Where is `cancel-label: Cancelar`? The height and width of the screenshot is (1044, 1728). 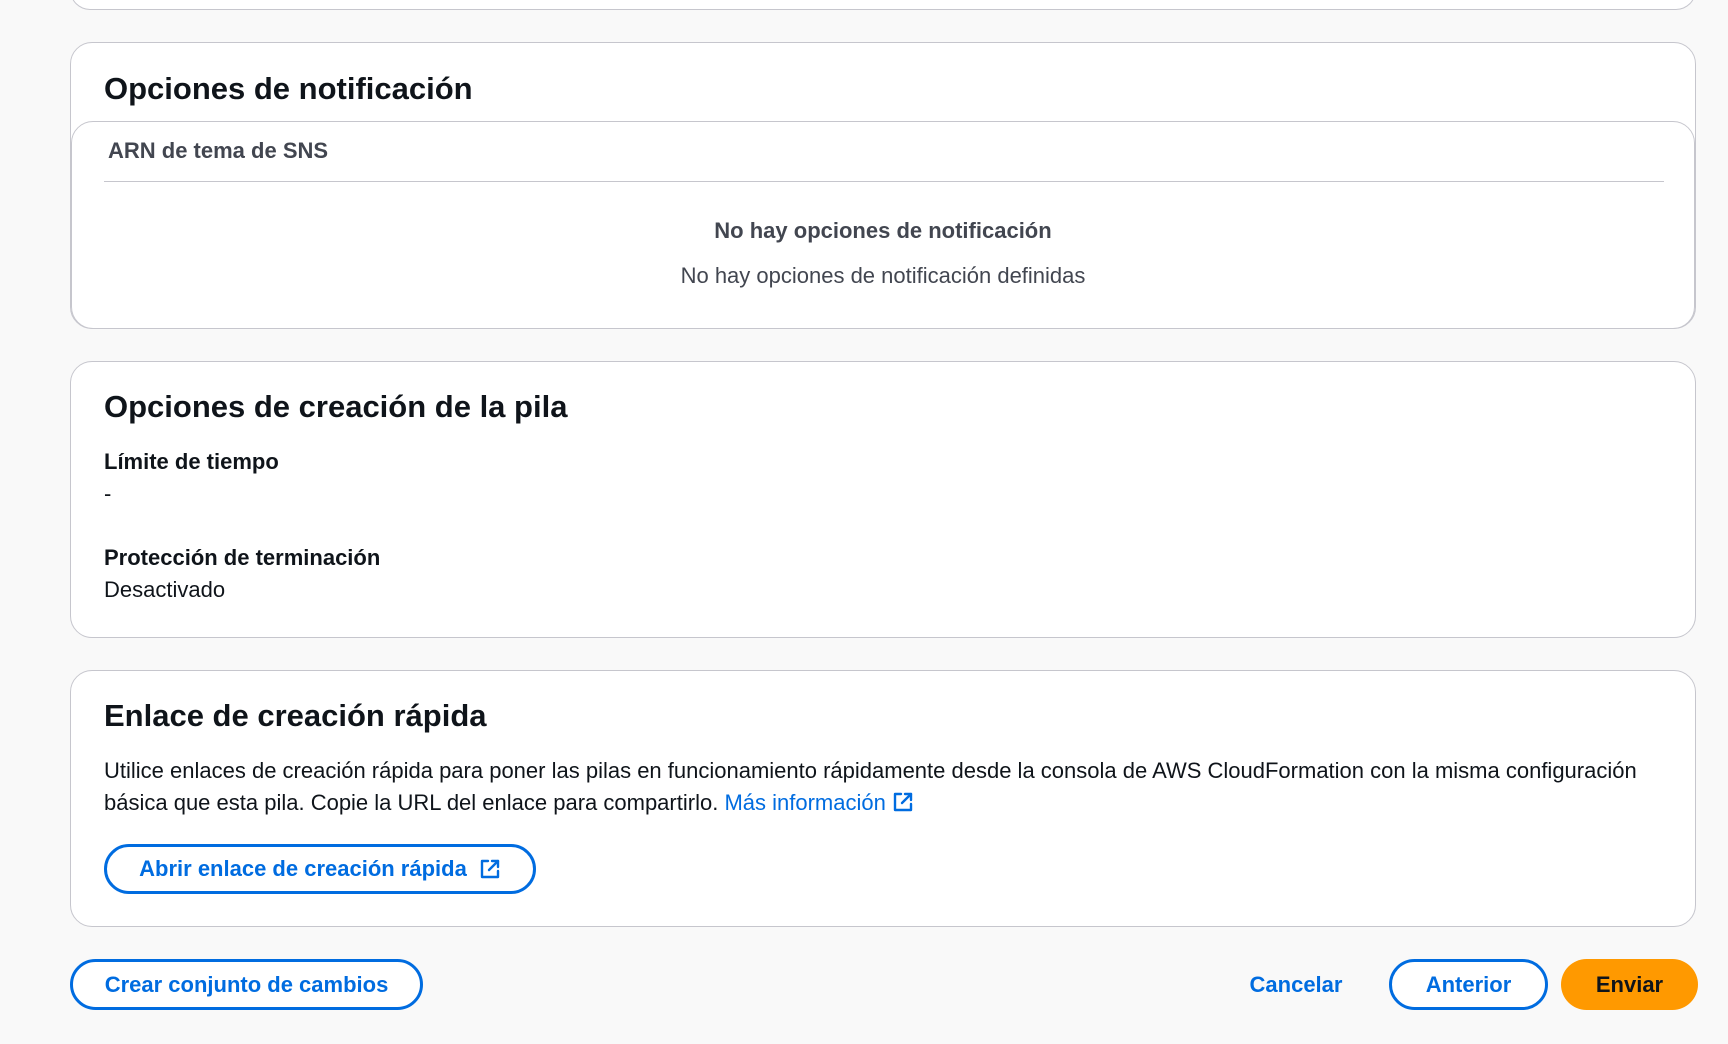
cancel-label: Cancelar is located at coordinates (1296, 984).